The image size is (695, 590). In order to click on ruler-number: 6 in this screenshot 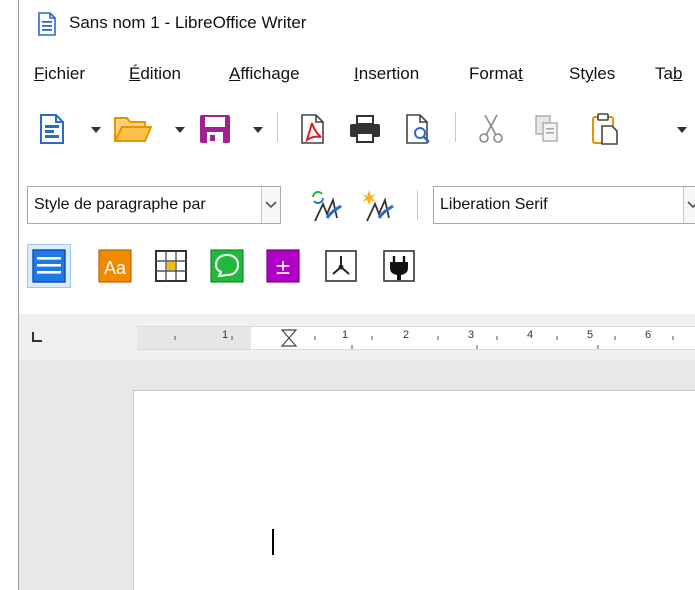, I will do `click(648, 335)`.